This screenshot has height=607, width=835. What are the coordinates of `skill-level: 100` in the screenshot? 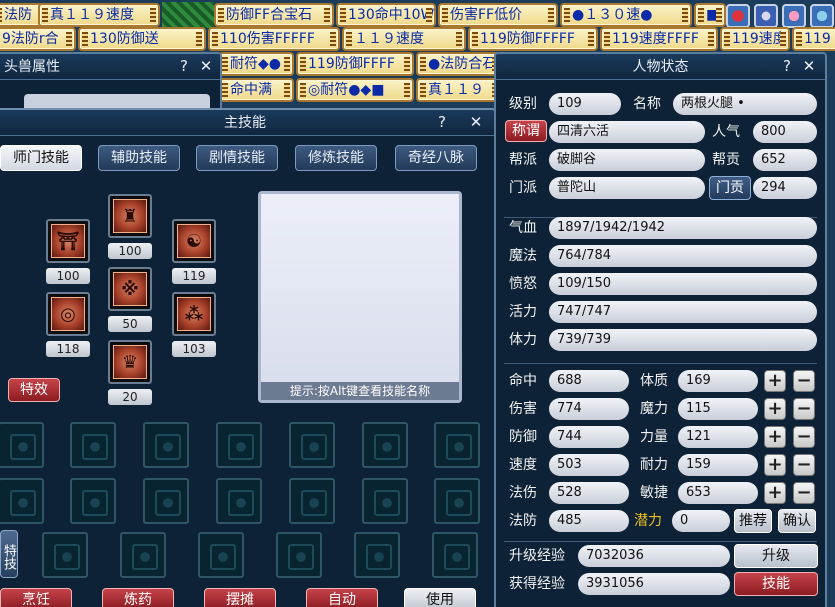 It's located at (68, 276).